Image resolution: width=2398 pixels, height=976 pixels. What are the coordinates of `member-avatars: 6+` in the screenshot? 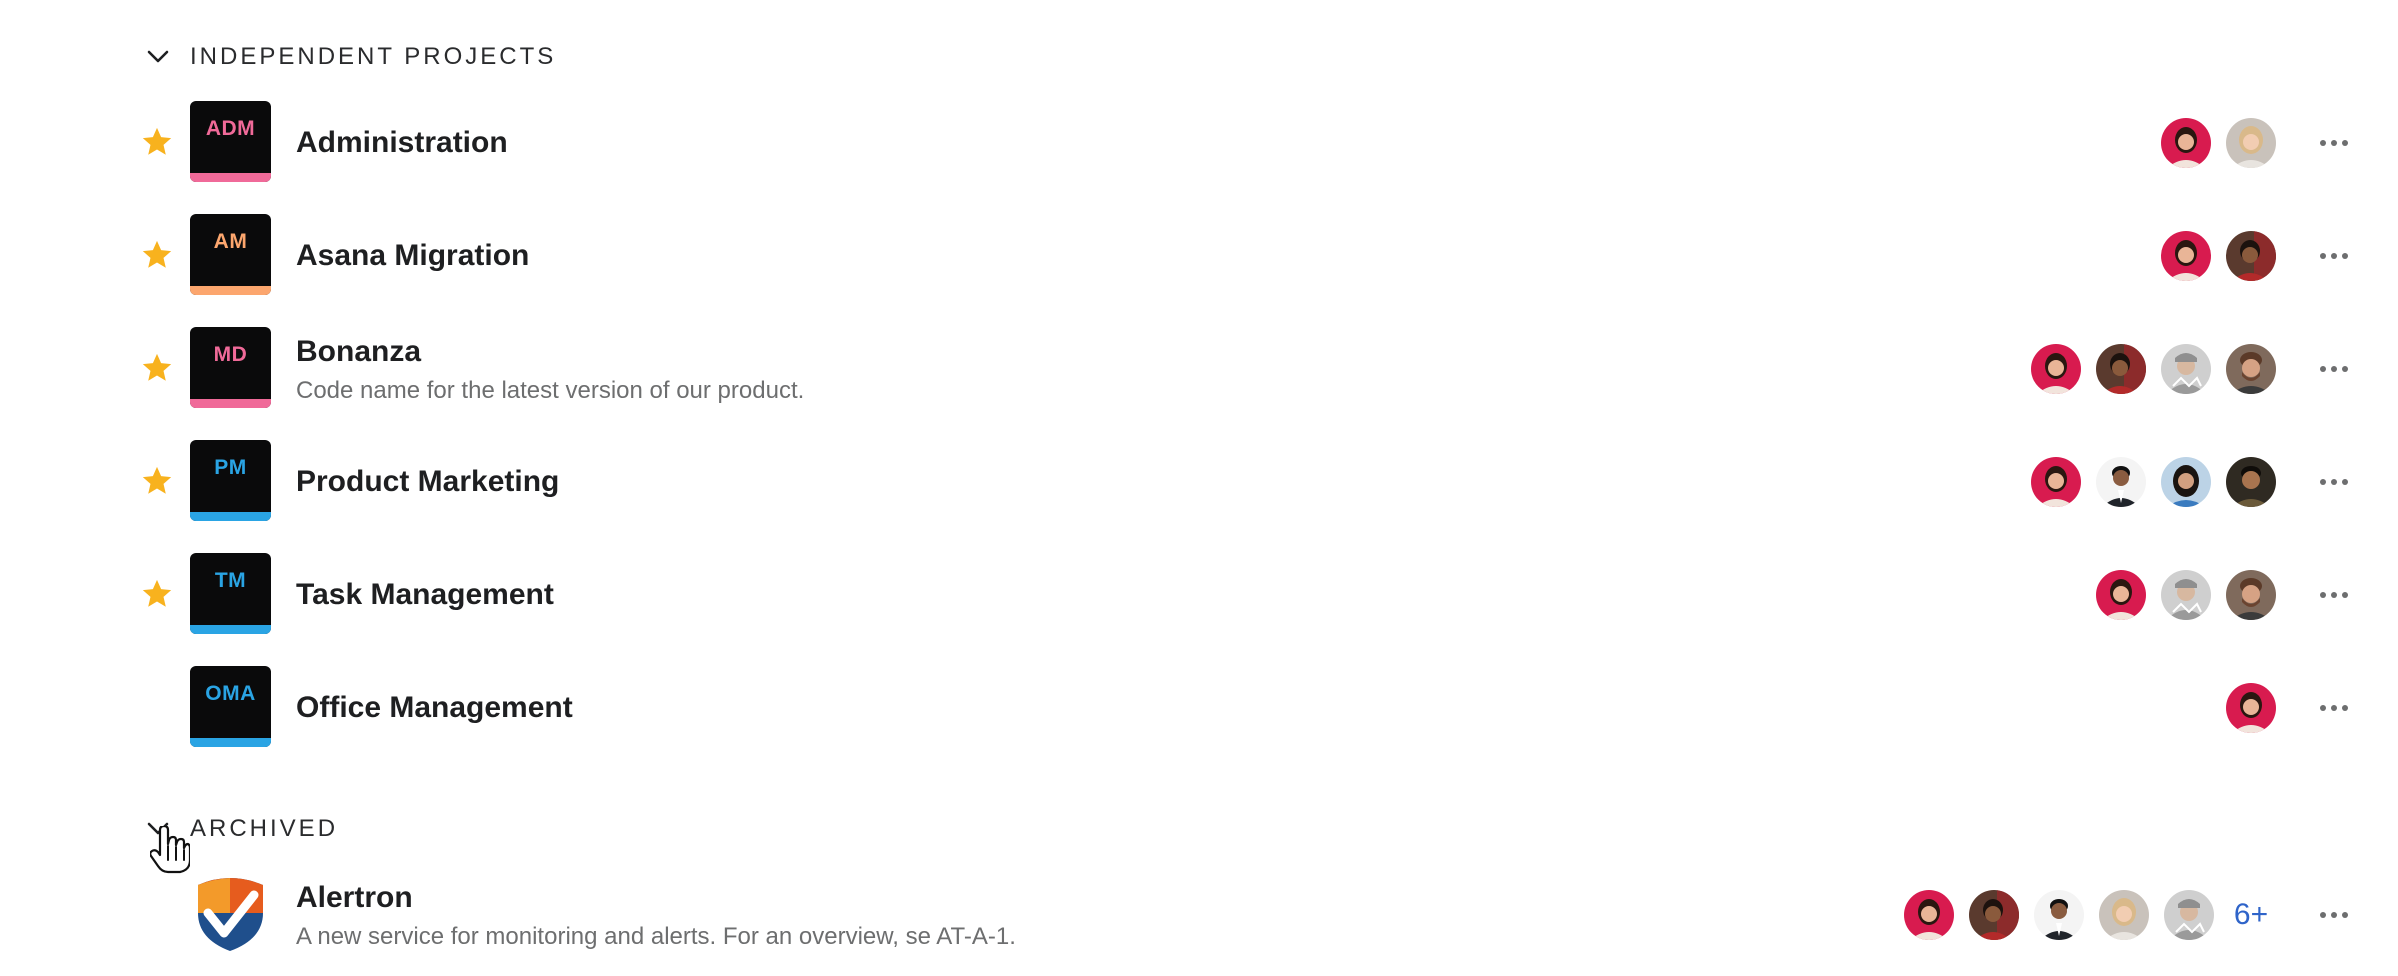 It's located at (2082, 915).